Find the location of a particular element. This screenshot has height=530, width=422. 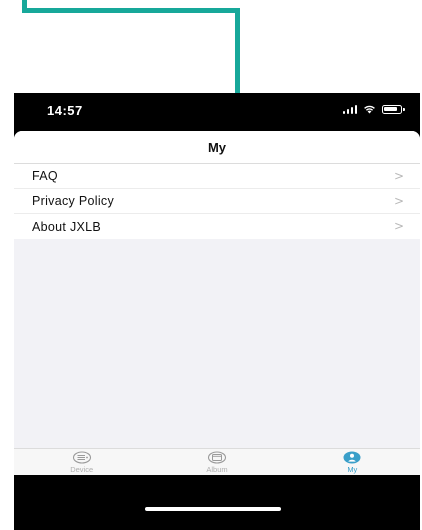

annotation-line-horizontal is located at coordinates (131, 10).